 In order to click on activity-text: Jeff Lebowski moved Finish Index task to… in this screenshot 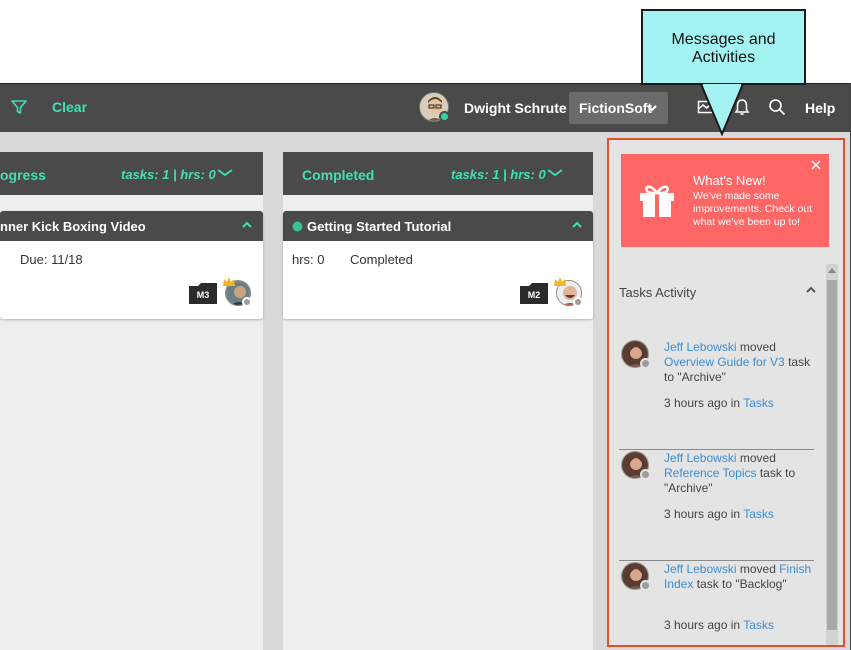, I will do `click(741, 577)`.